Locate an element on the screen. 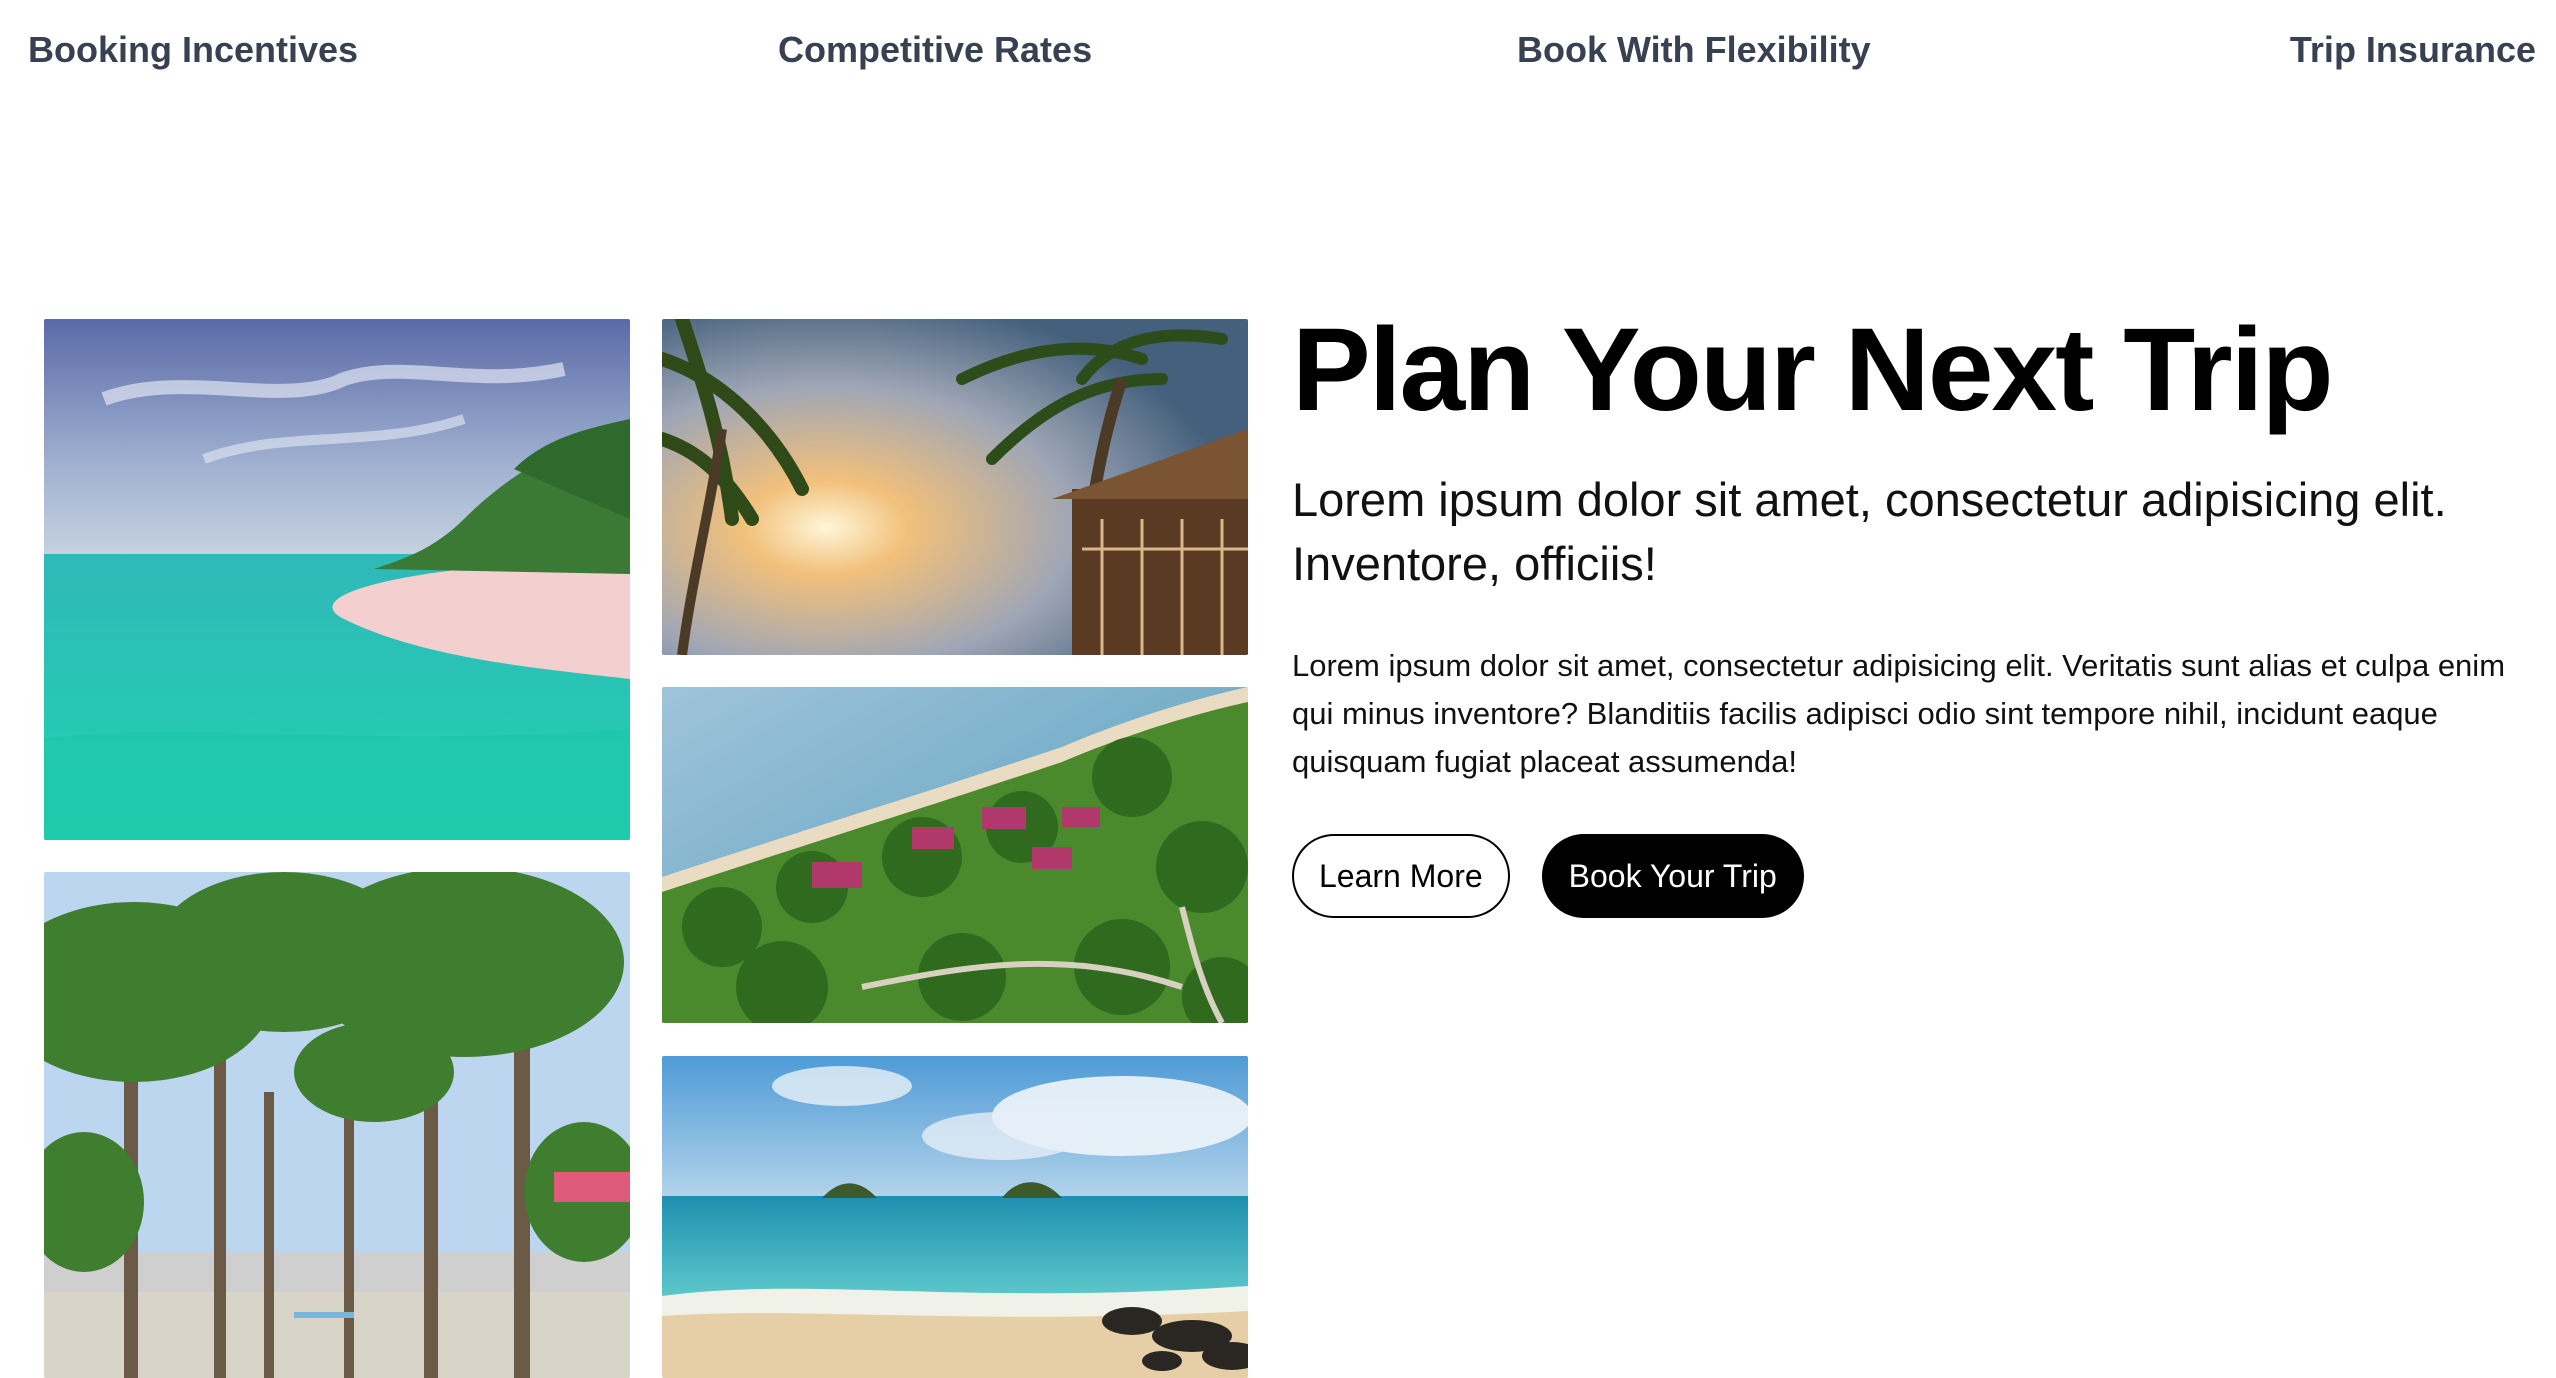 The width and height of the screenshot is (2556, 1378). island-beach-photo is located at coordinates (955, 1217).